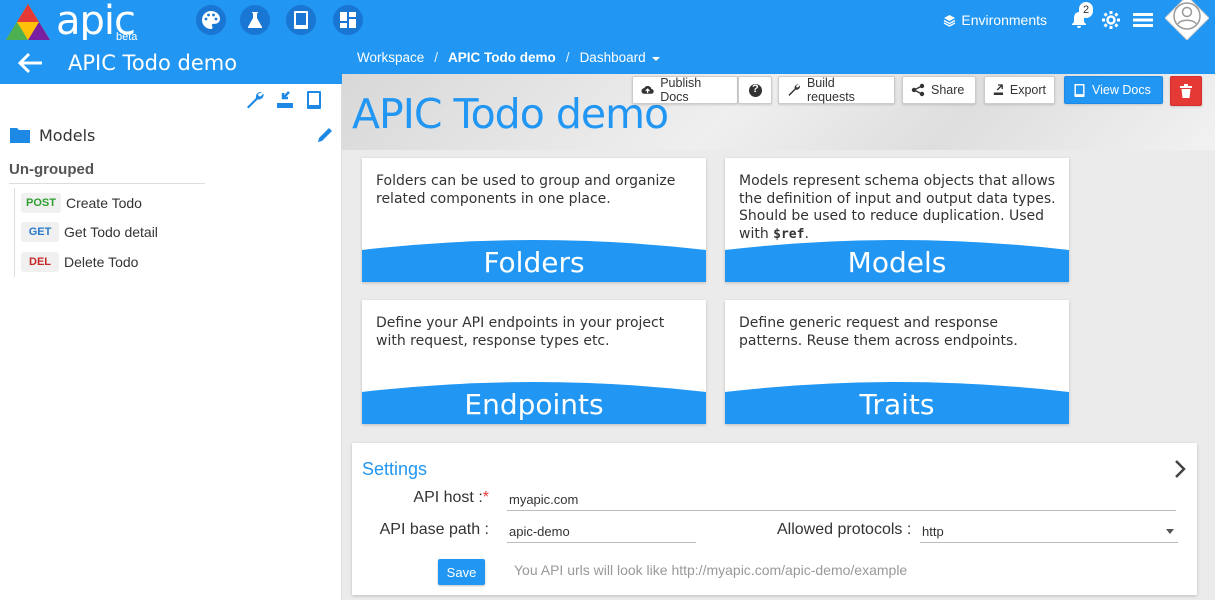 The width and height of the screenshot is (1215, 600). What do you see at coordinates (1111, 20) in the screenshot?
I see `gear-icon` at bounding box center [1111, 20].